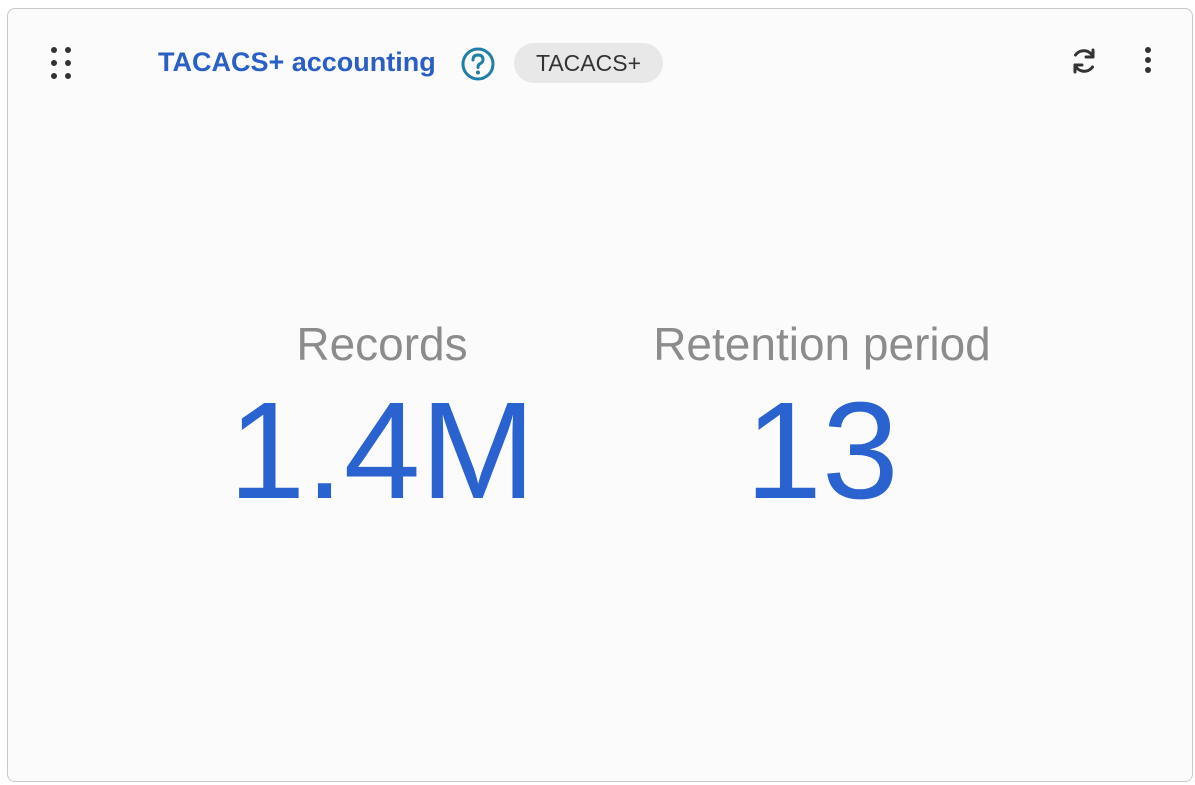 This screenshot has width=1195, height=785. I want to click on stat-label-records: Records, so click(382, 344).